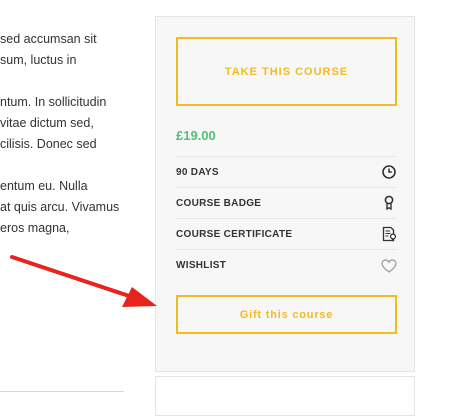 Image resolution: width=462 pixels, height=416 pixels. Describe the element at coordinates (83, 281) in the screenshot. I see `annotation-arrow-icon` at that location.